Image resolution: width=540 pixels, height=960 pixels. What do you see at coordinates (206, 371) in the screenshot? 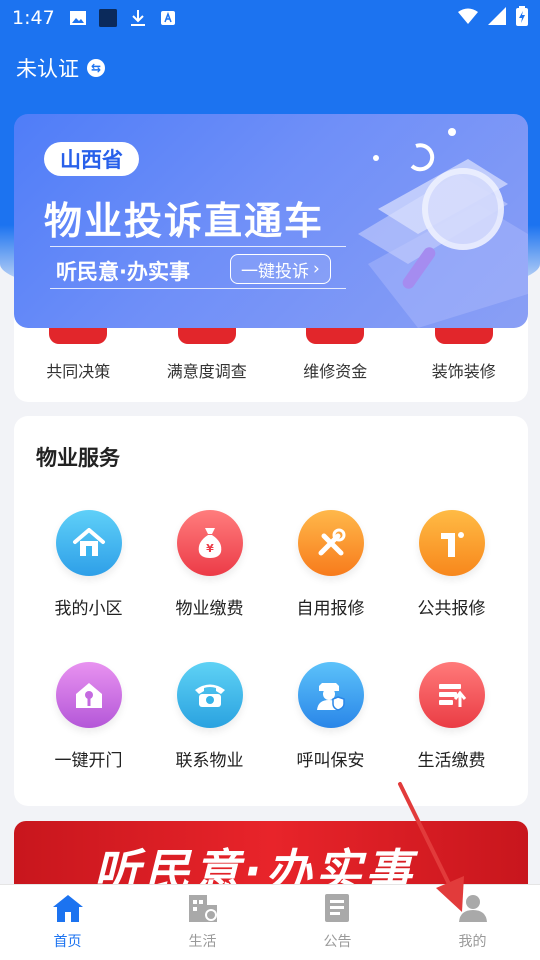
I see `quick-action-label: 满意度调查` at bounding box center [206, 371].